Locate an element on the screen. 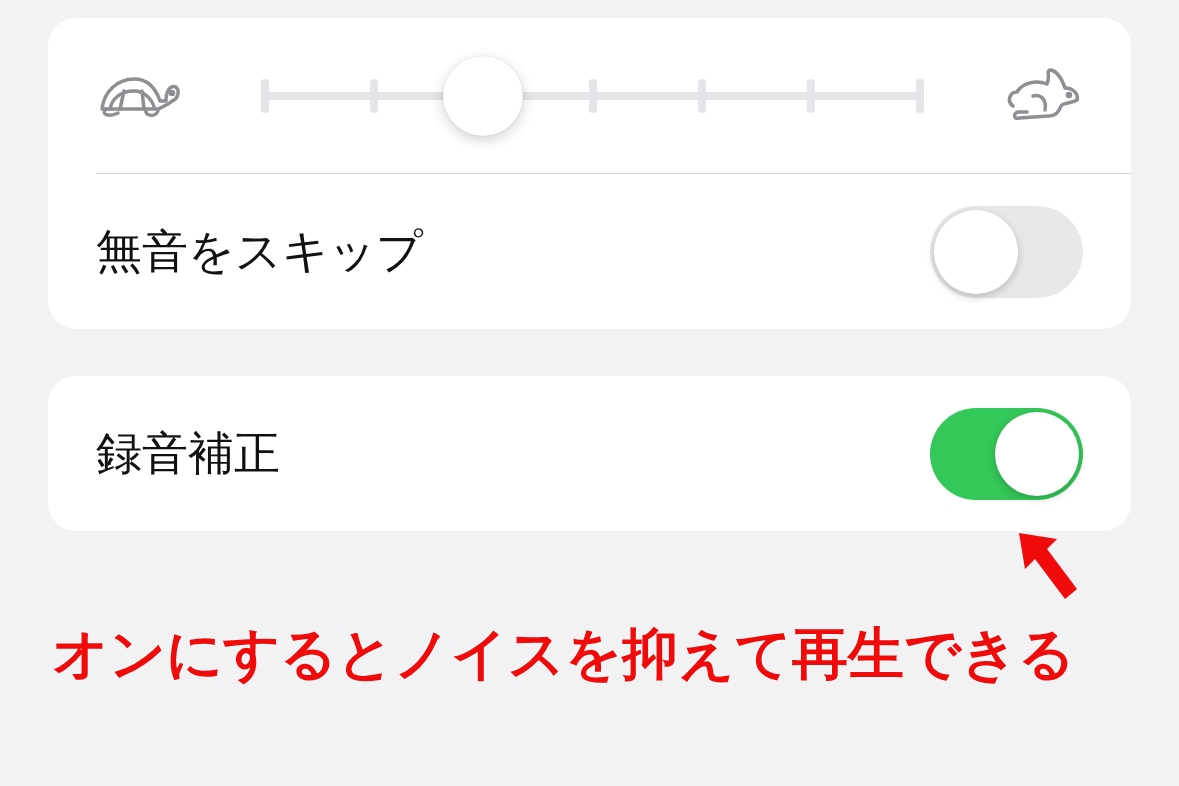 This screenshot has width=1179, height=786. annotation-text: オンにするとノイスを抑えて再生できる is located at coordinates (564, 654).